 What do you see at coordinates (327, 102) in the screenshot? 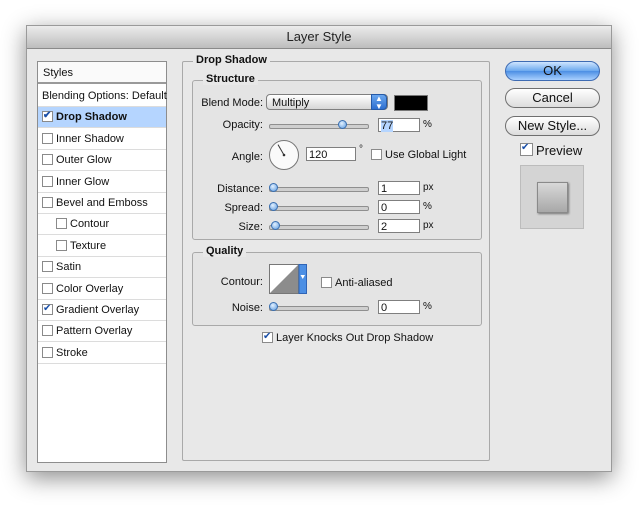
I see `blend-mode-select: Multiply ▲ ▼` at bounding box center [327, 102].